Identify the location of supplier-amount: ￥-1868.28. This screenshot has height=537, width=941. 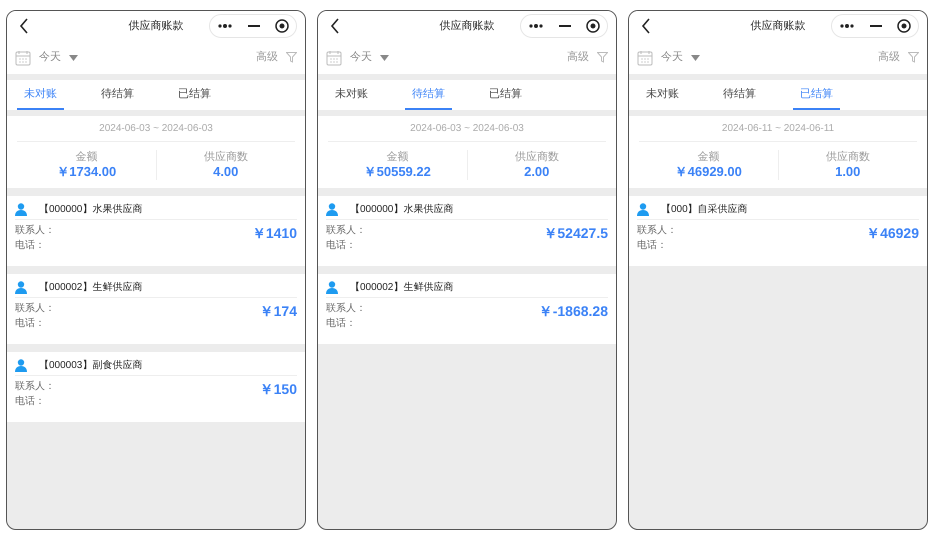
(573, 311).